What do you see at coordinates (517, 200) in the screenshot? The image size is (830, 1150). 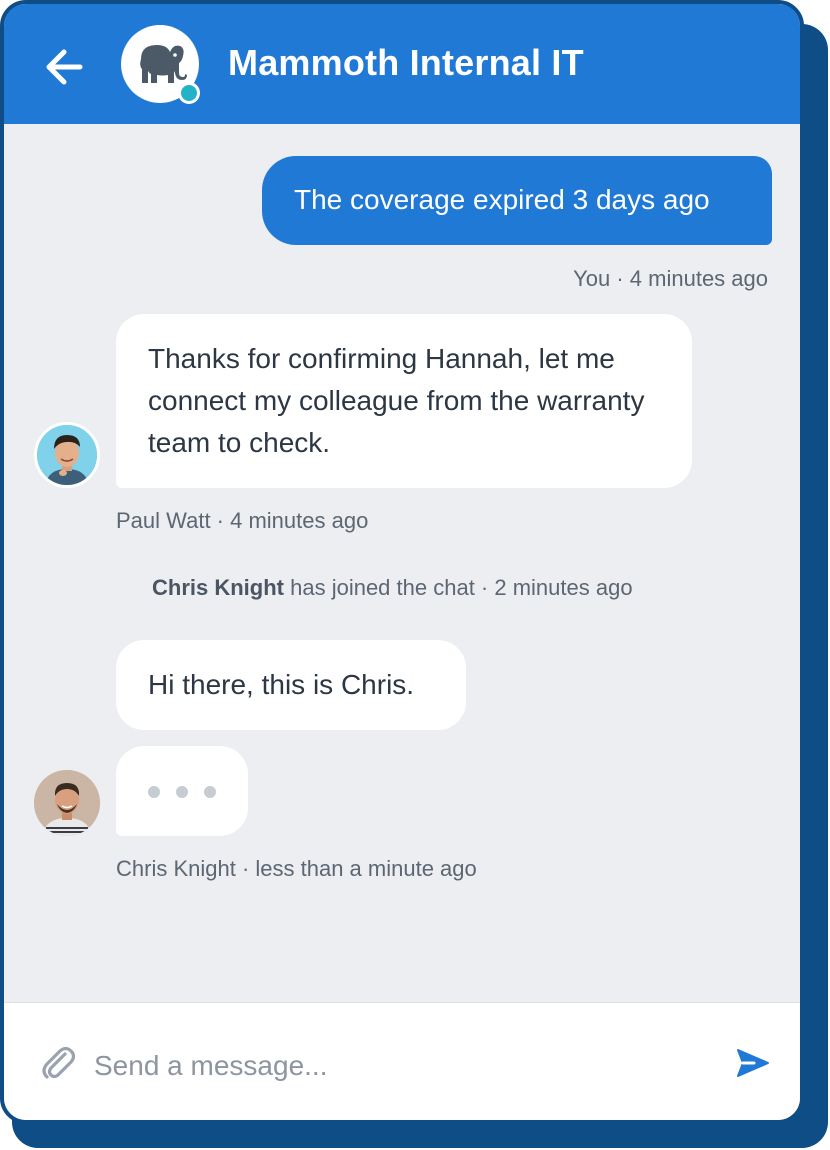 I see `outgoing-message-bubble: The coverage expired 3 days ago` at bounding box center [517, 200].